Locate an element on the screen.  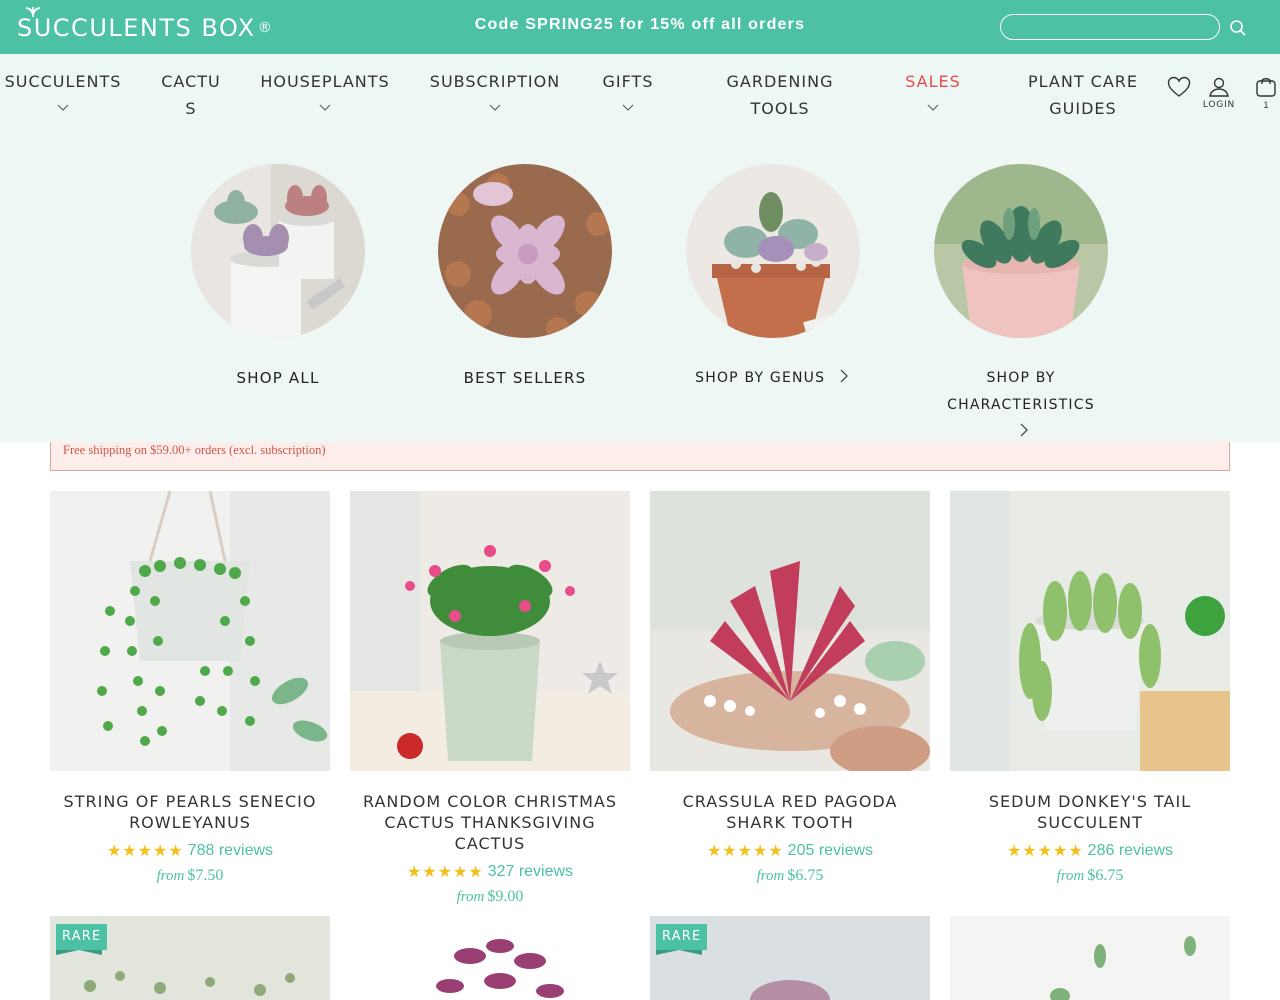
logo: SUCCULENTS BOX ® is located at coordinates (145, 25).